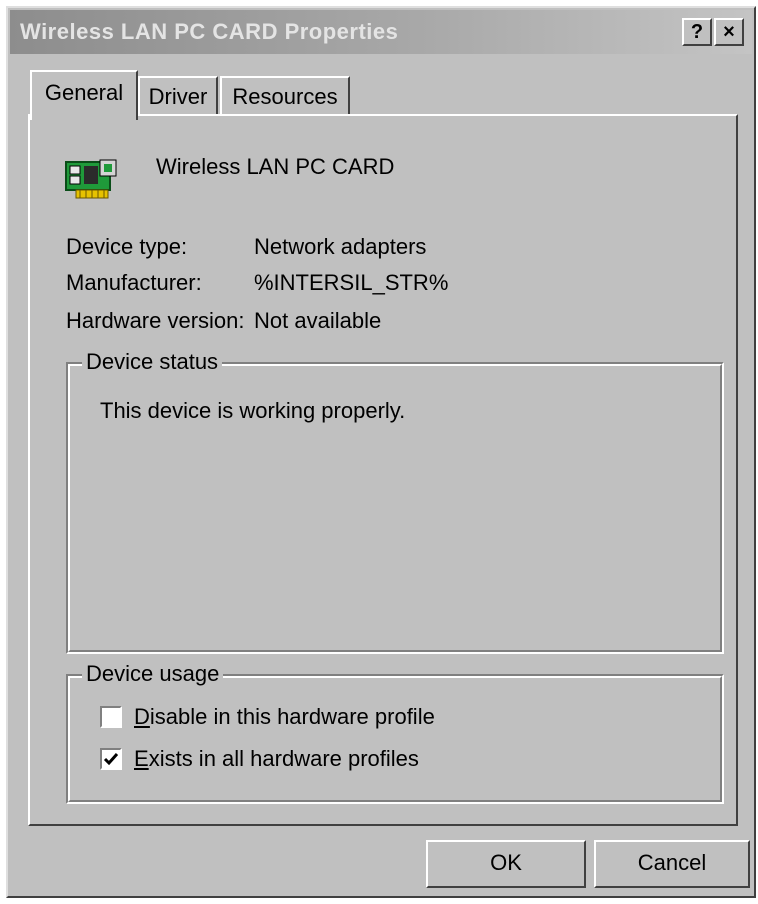 The image size is (758, 904). What do you see at coordinates (178, 96) in the screenshot?
I see `tab-driver: Driver` at bounding box center [178, 96].